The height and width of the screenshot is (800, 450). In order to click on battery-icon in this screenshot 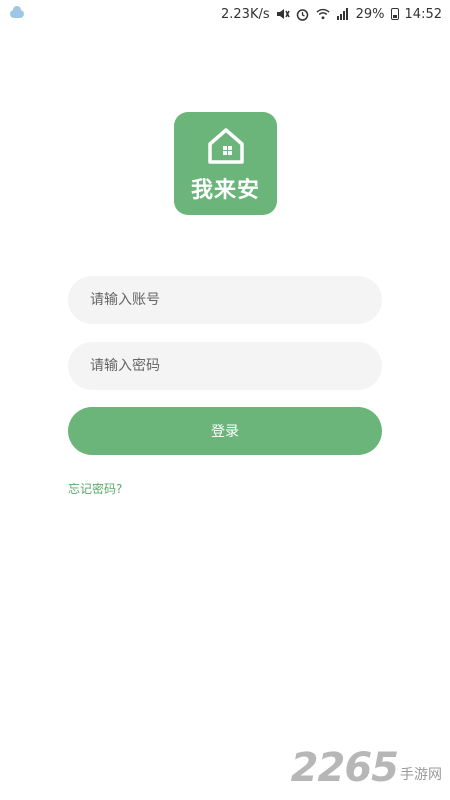, I will do `click(394, 14)`.